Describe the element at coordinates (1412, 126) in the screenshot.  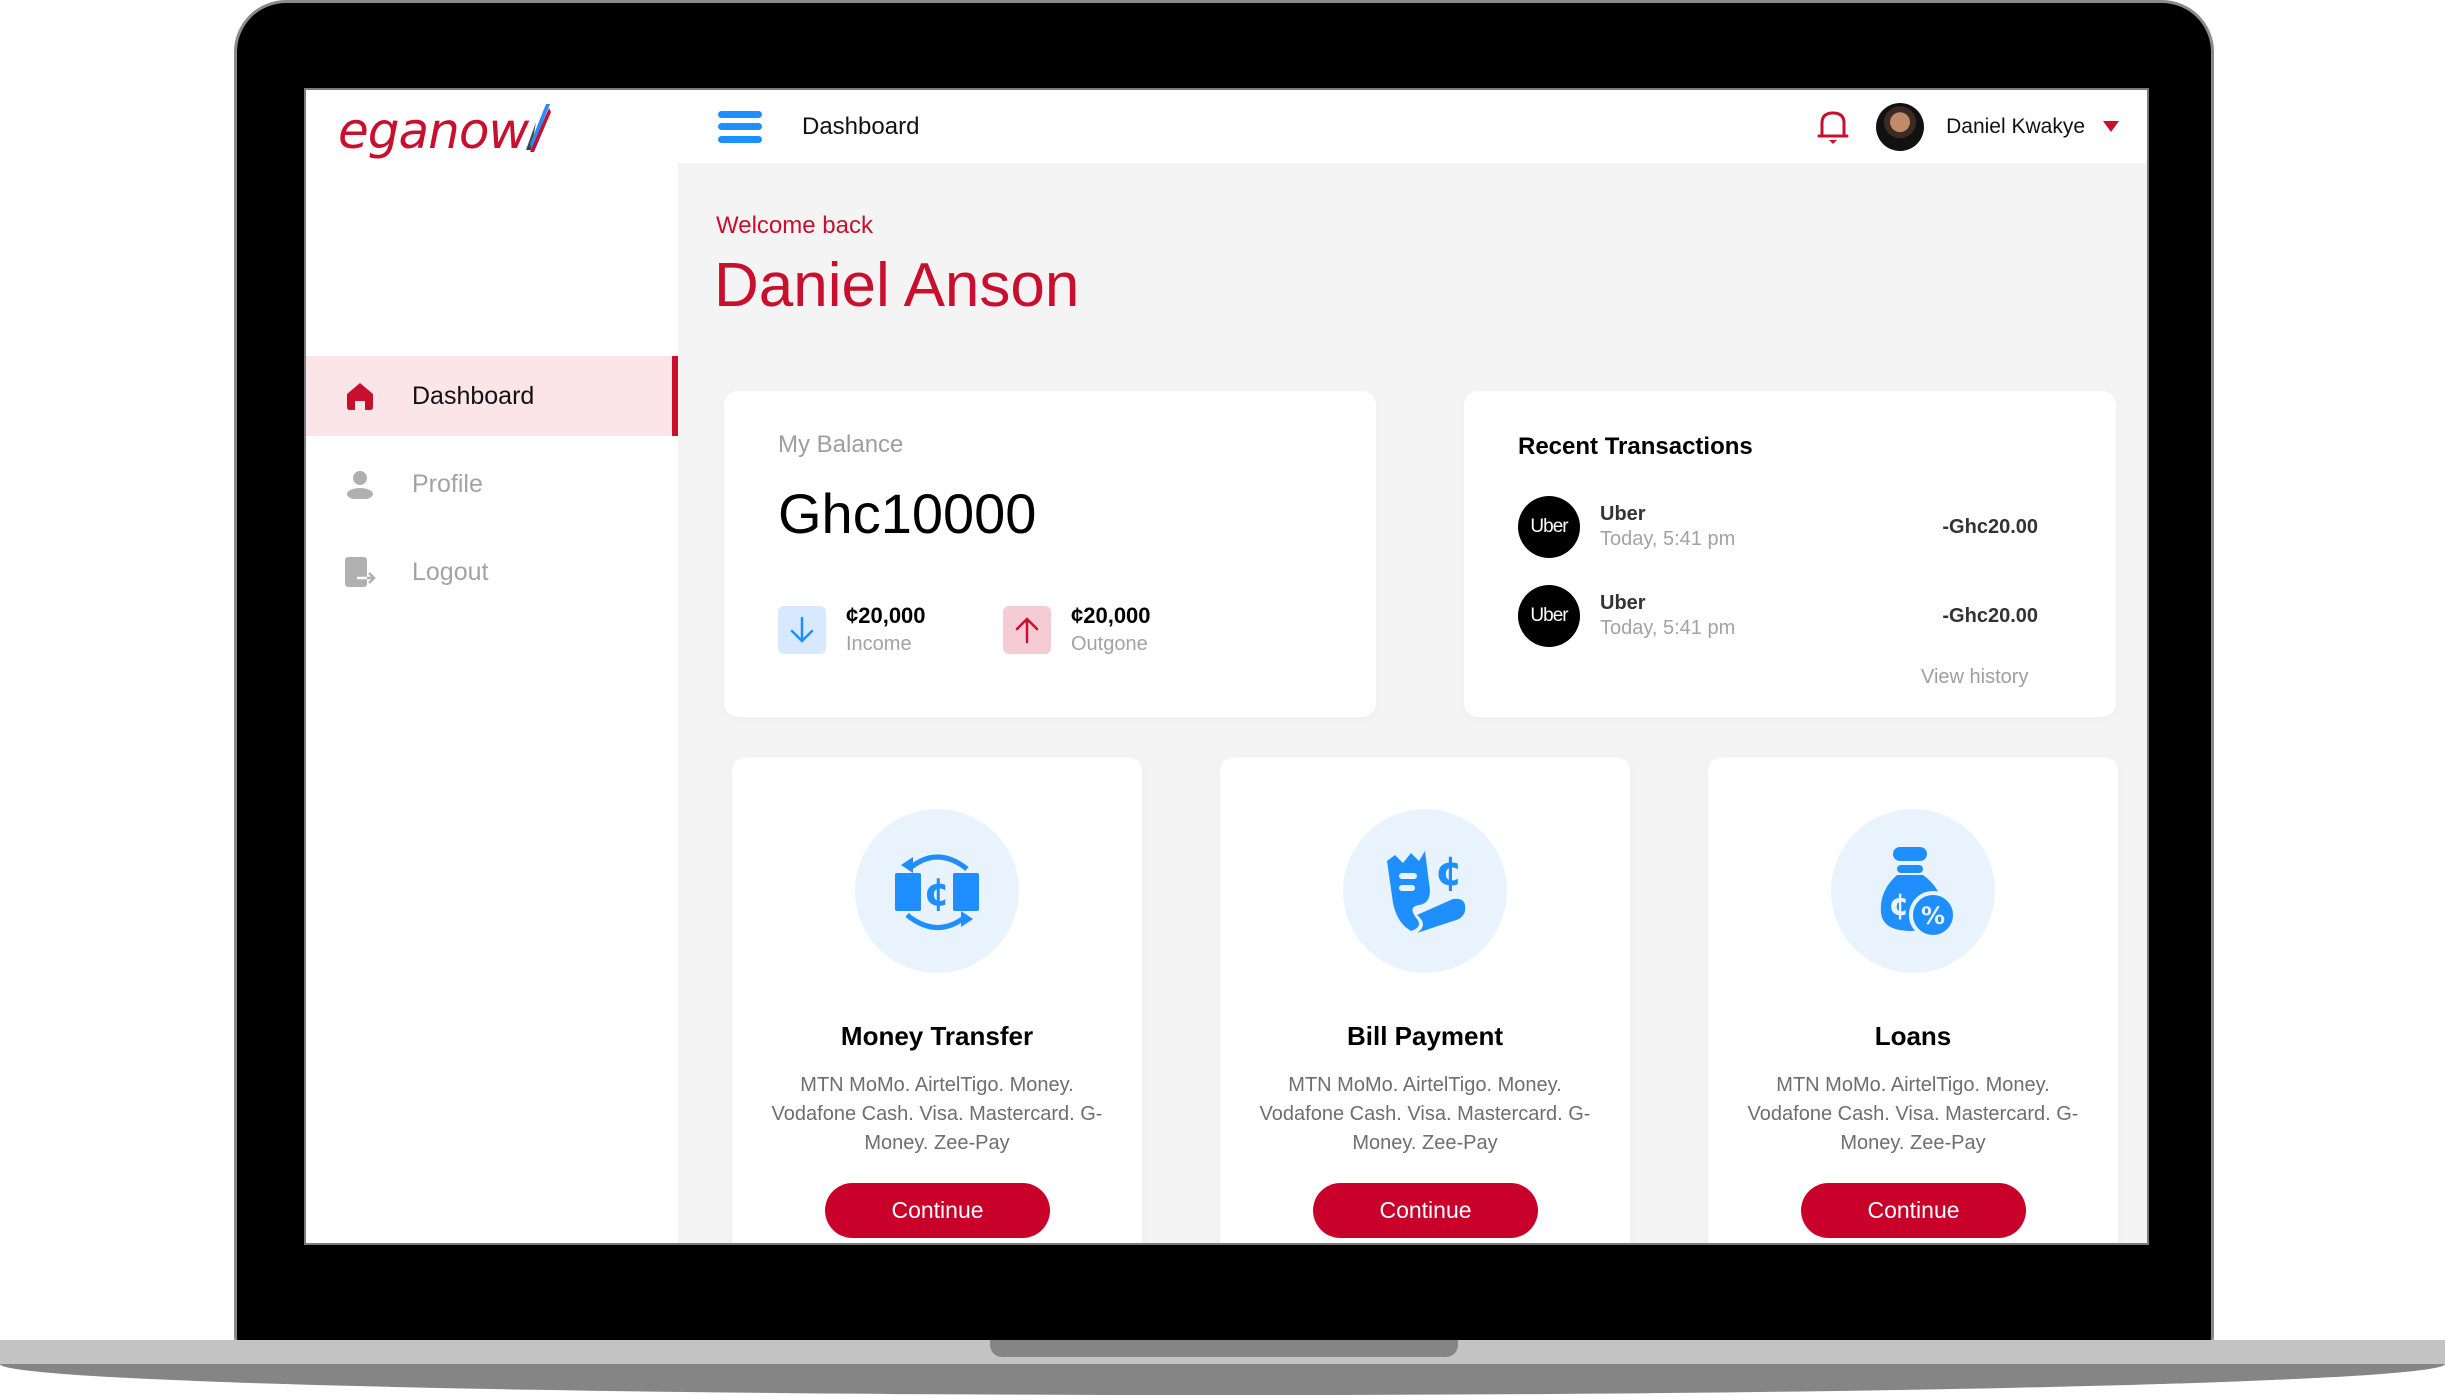
I see `top-header: Dashboard Daniel Kwakye` at that location.